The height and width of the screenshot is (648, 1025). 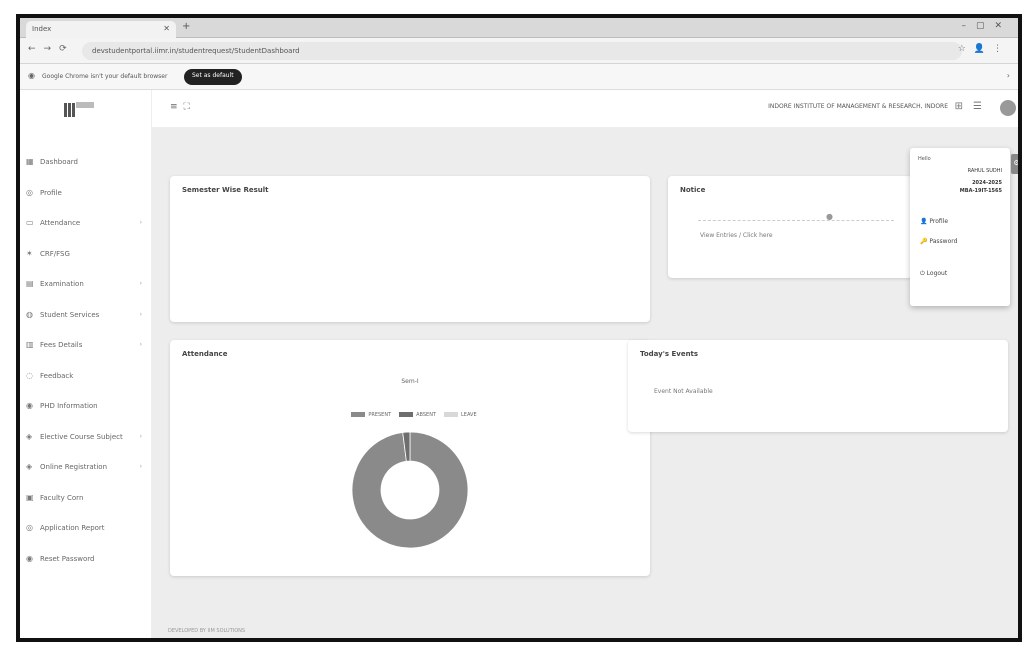 I want to click on menu-item-profile: 👤 Profile, so click(x=934, y=221).